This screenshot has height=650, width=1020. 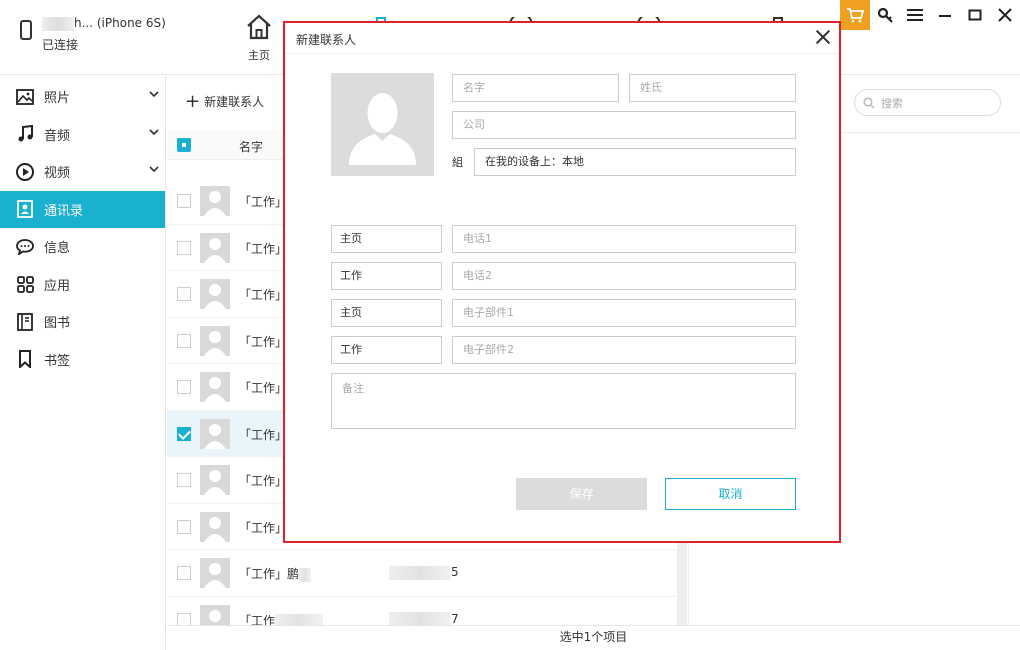 I want to click on minimize-button, so click(x=945, y=15).